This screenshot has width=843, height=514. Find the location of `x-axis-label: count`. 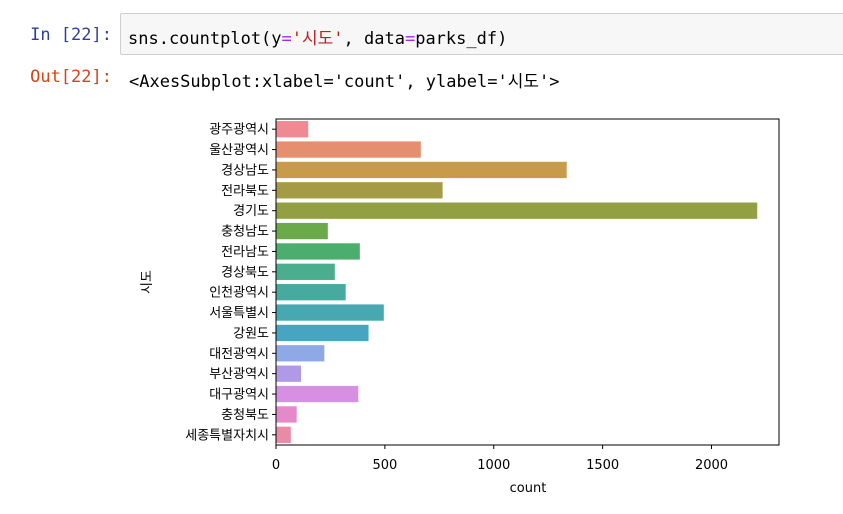

x-axis-label: count is located at coordinates (528, 488).